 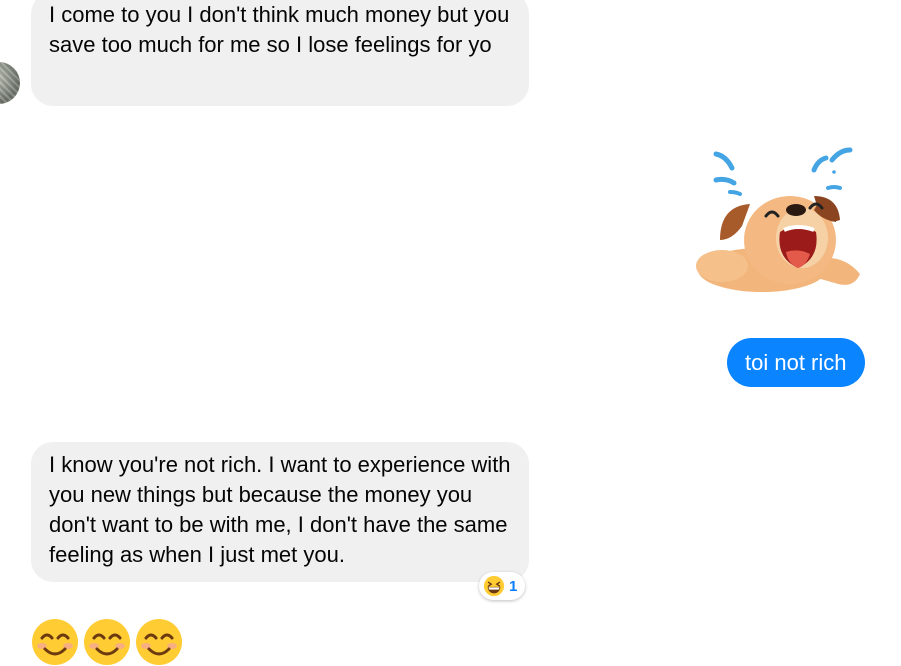 I want to click on grinning-squinting-face-icon, so click(x=494, y=586).